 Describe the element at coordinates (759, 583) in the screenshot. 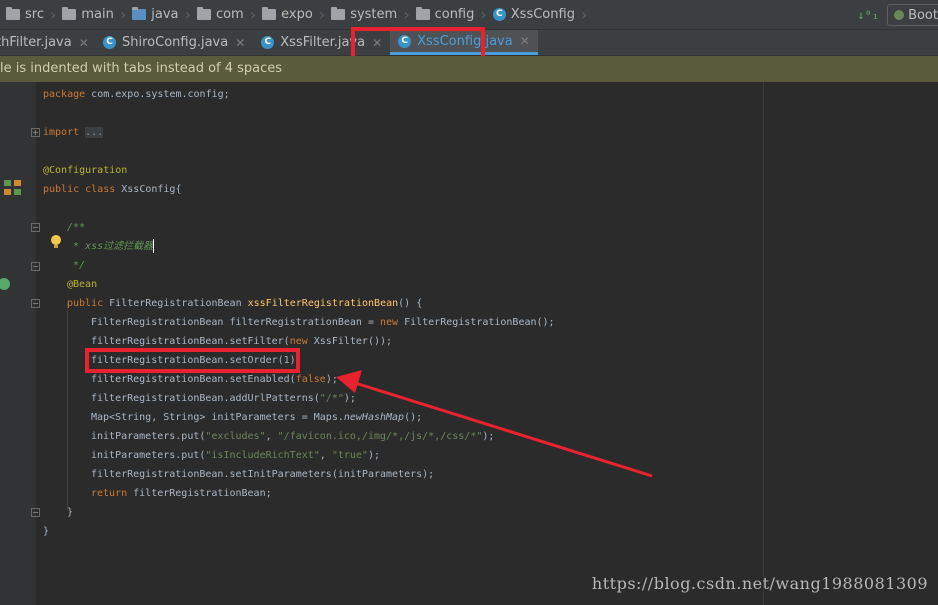

I see `watermark: https://blog.csdn.net/wang1988081309` at that location.